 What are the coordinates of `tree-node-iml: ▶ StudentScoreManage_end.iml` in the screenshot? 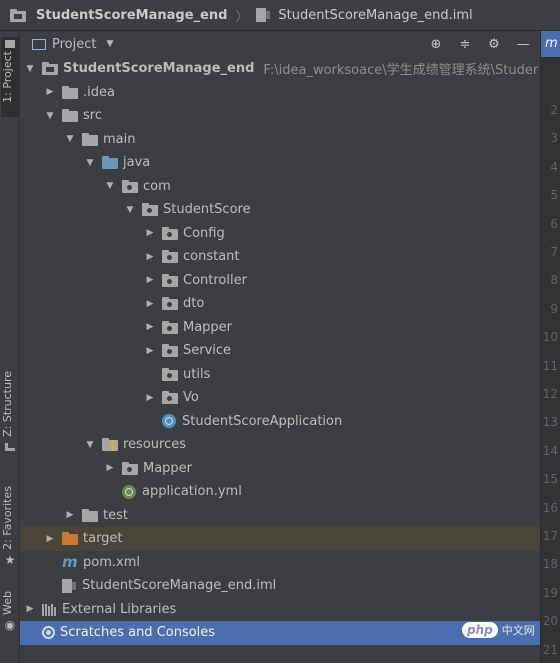 It's located at (280, 586).